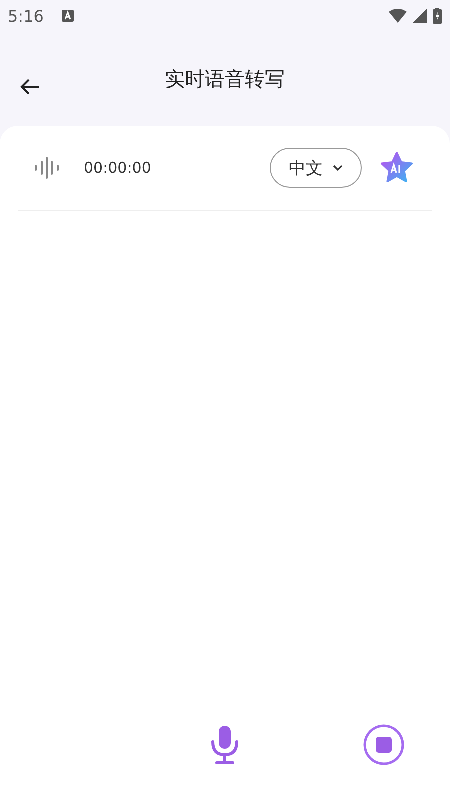 This screenshot has width=450, height=801. What do you see at coordinates (398, 16) in the screenshot?
I see `wifi-icon` at bounding box center [398, 16].